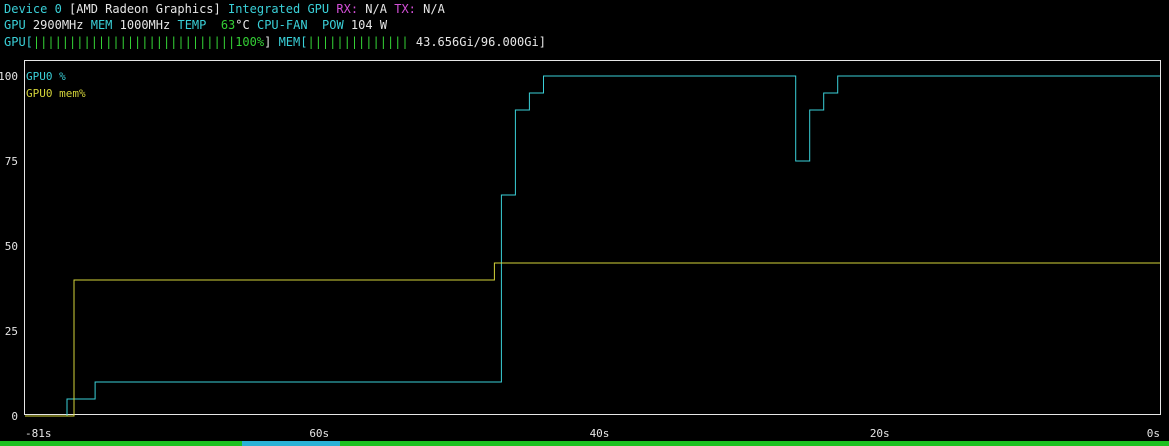 The width and height of the screenshot is (1169, 446). What do you see at coordinates (291, 443) in the screenshot?
I see `status-bar-segment` at bounding box center [291, 443].